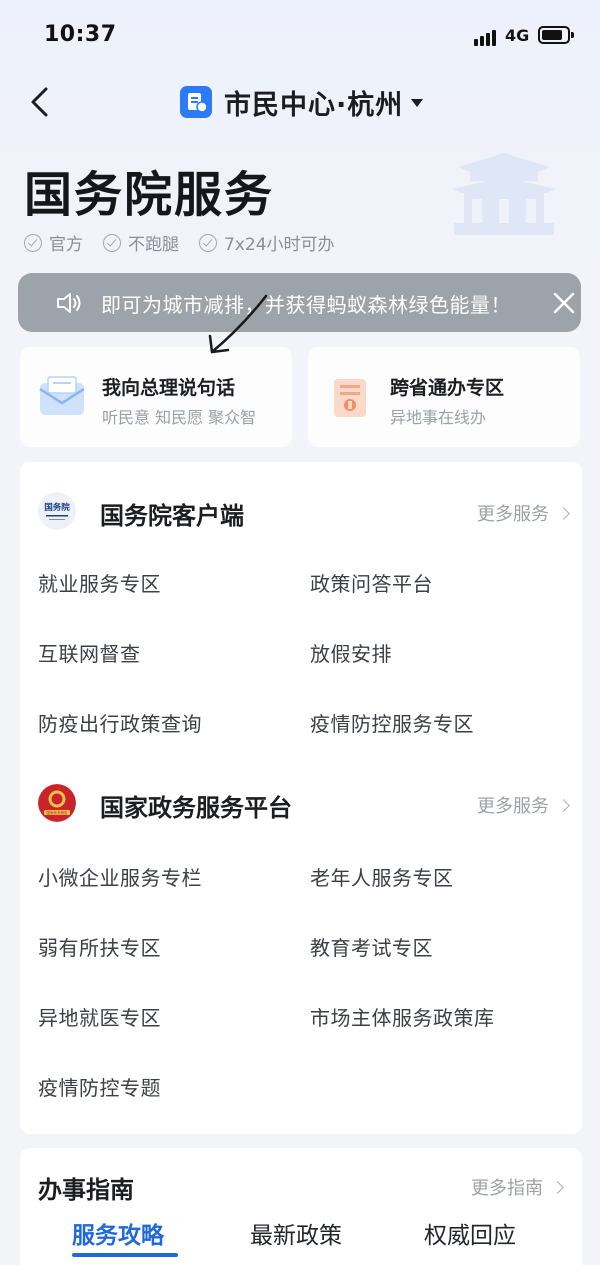 This screenshot has height=1265, width=600. What do you see at coordinates (120, 876) in the screenshot?
I see `service-item: 小微企业服务专栏` at bounding box center [120, 876].